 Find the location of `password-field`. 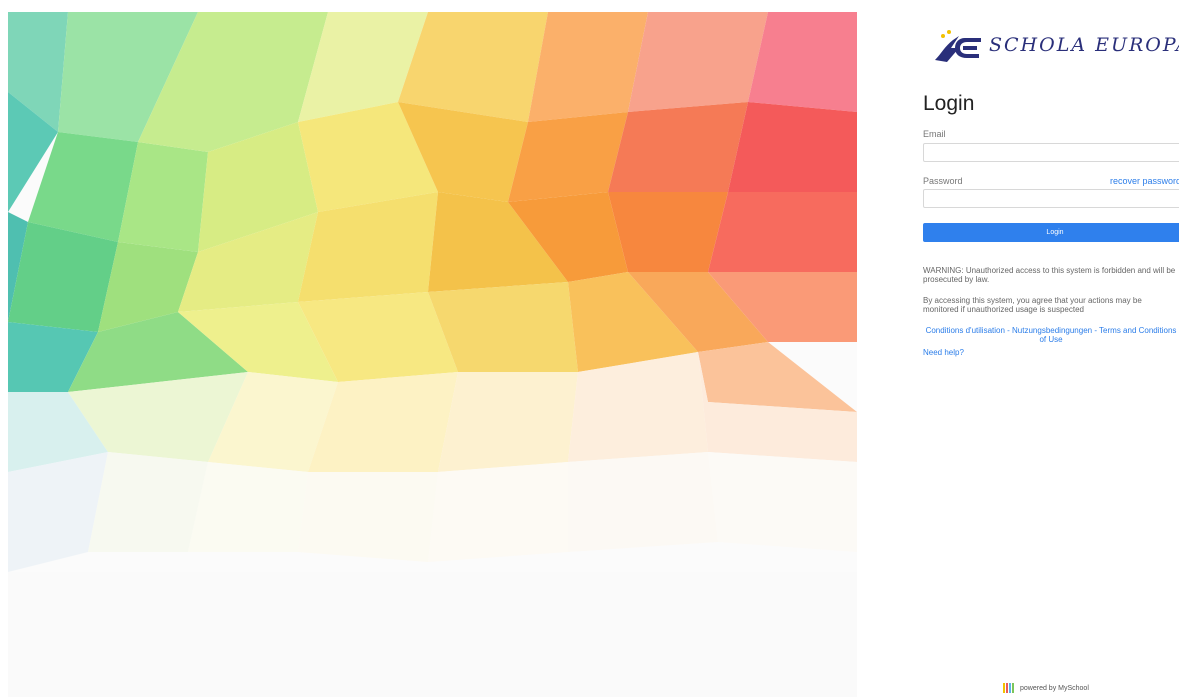

password-field is located at coordinates (1051, 198).